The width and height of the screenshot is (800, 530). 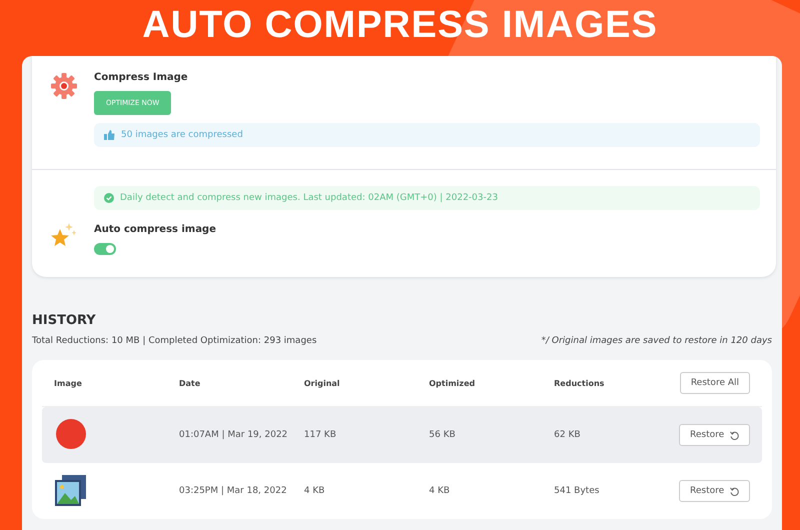 I want to click on image-stack-thumbnail, so click(x=71, y=489).